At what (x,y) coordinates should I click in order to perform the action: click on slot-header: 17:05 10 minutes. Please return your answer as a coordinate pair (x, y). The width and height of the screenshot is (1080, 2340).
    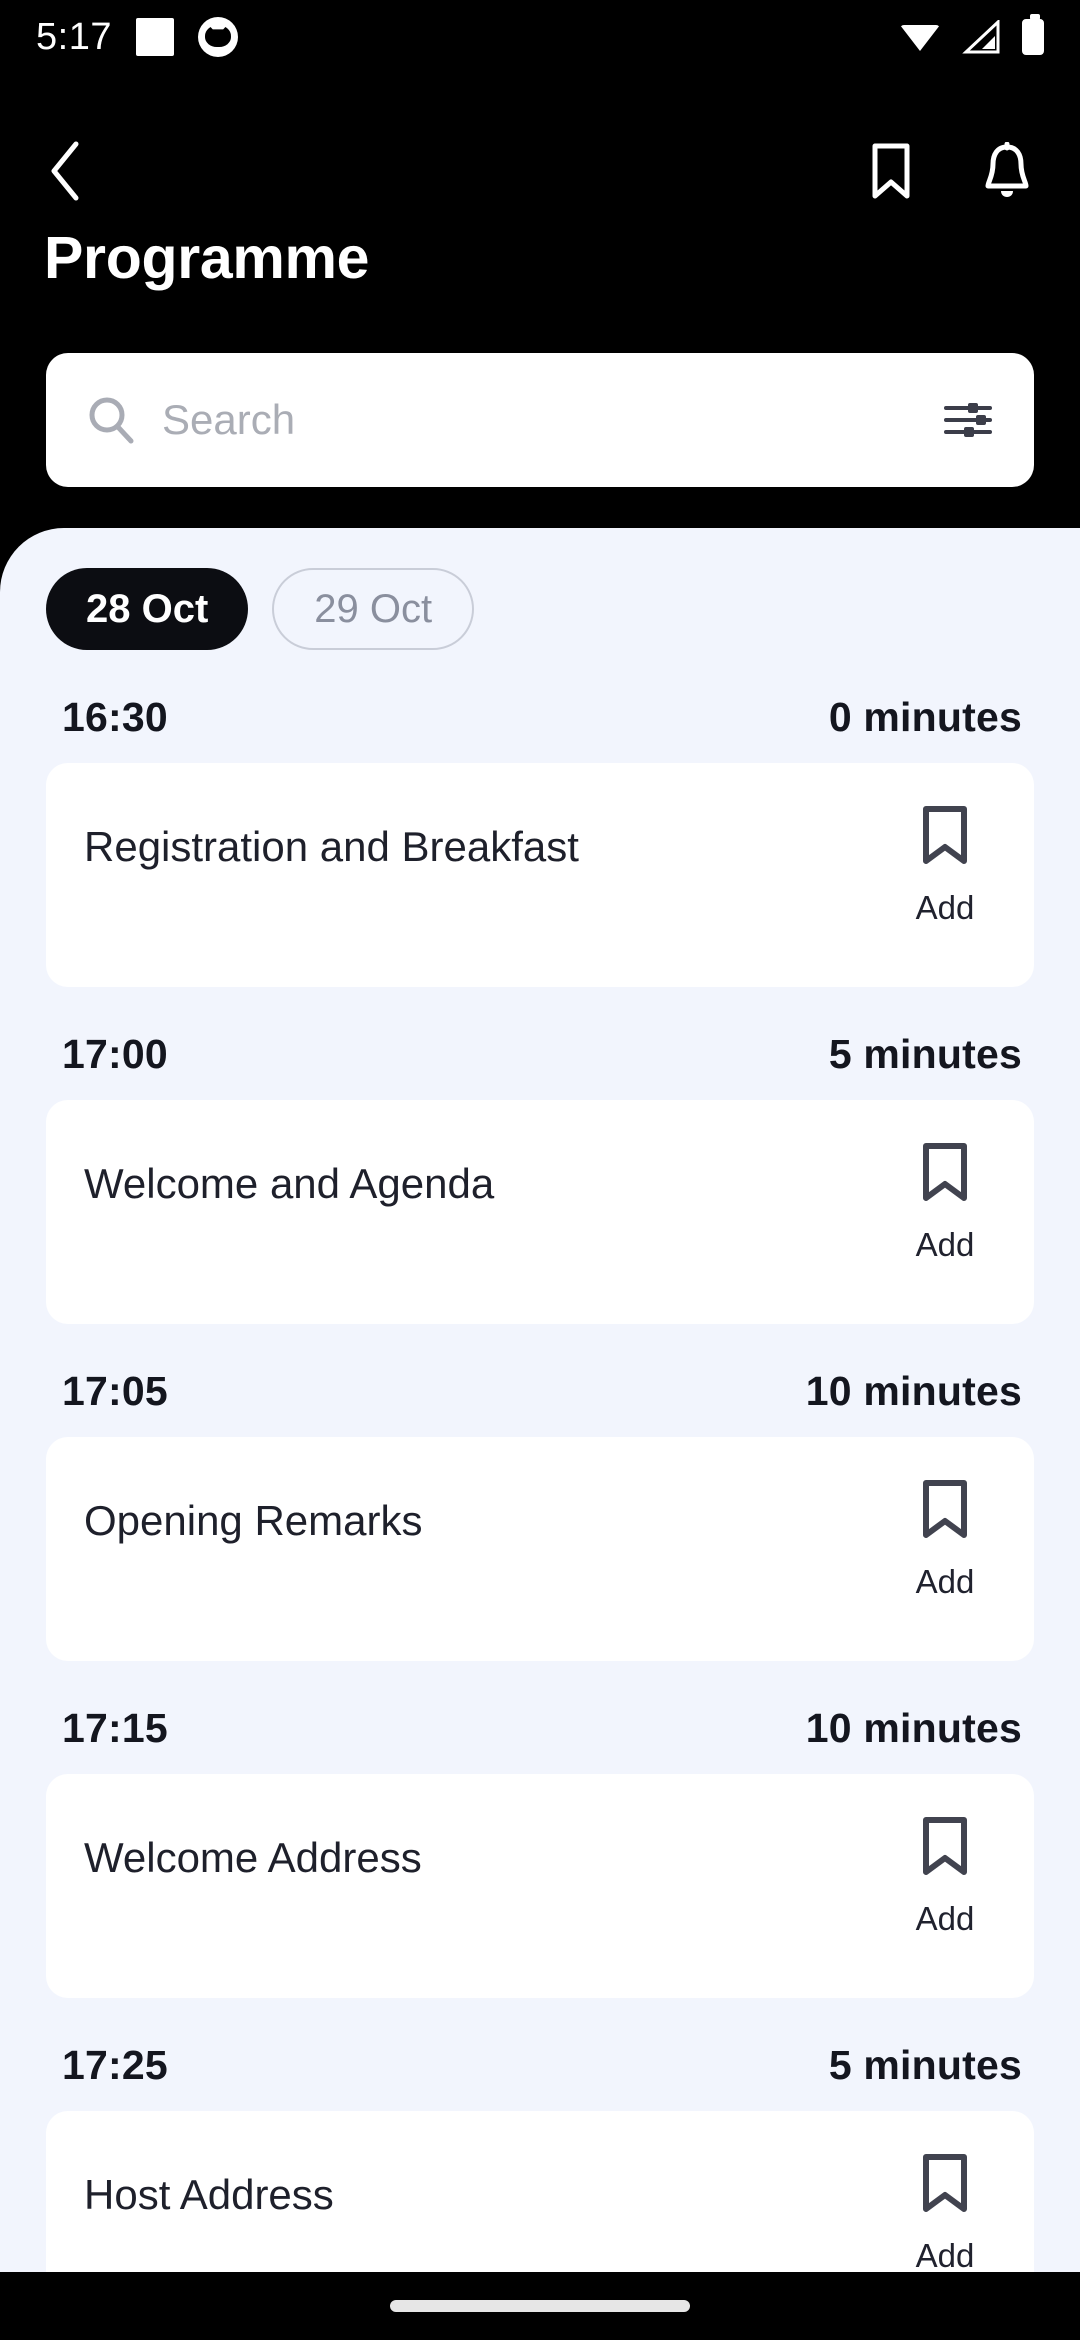
    Looking at the image, I should click on (540, 1391).